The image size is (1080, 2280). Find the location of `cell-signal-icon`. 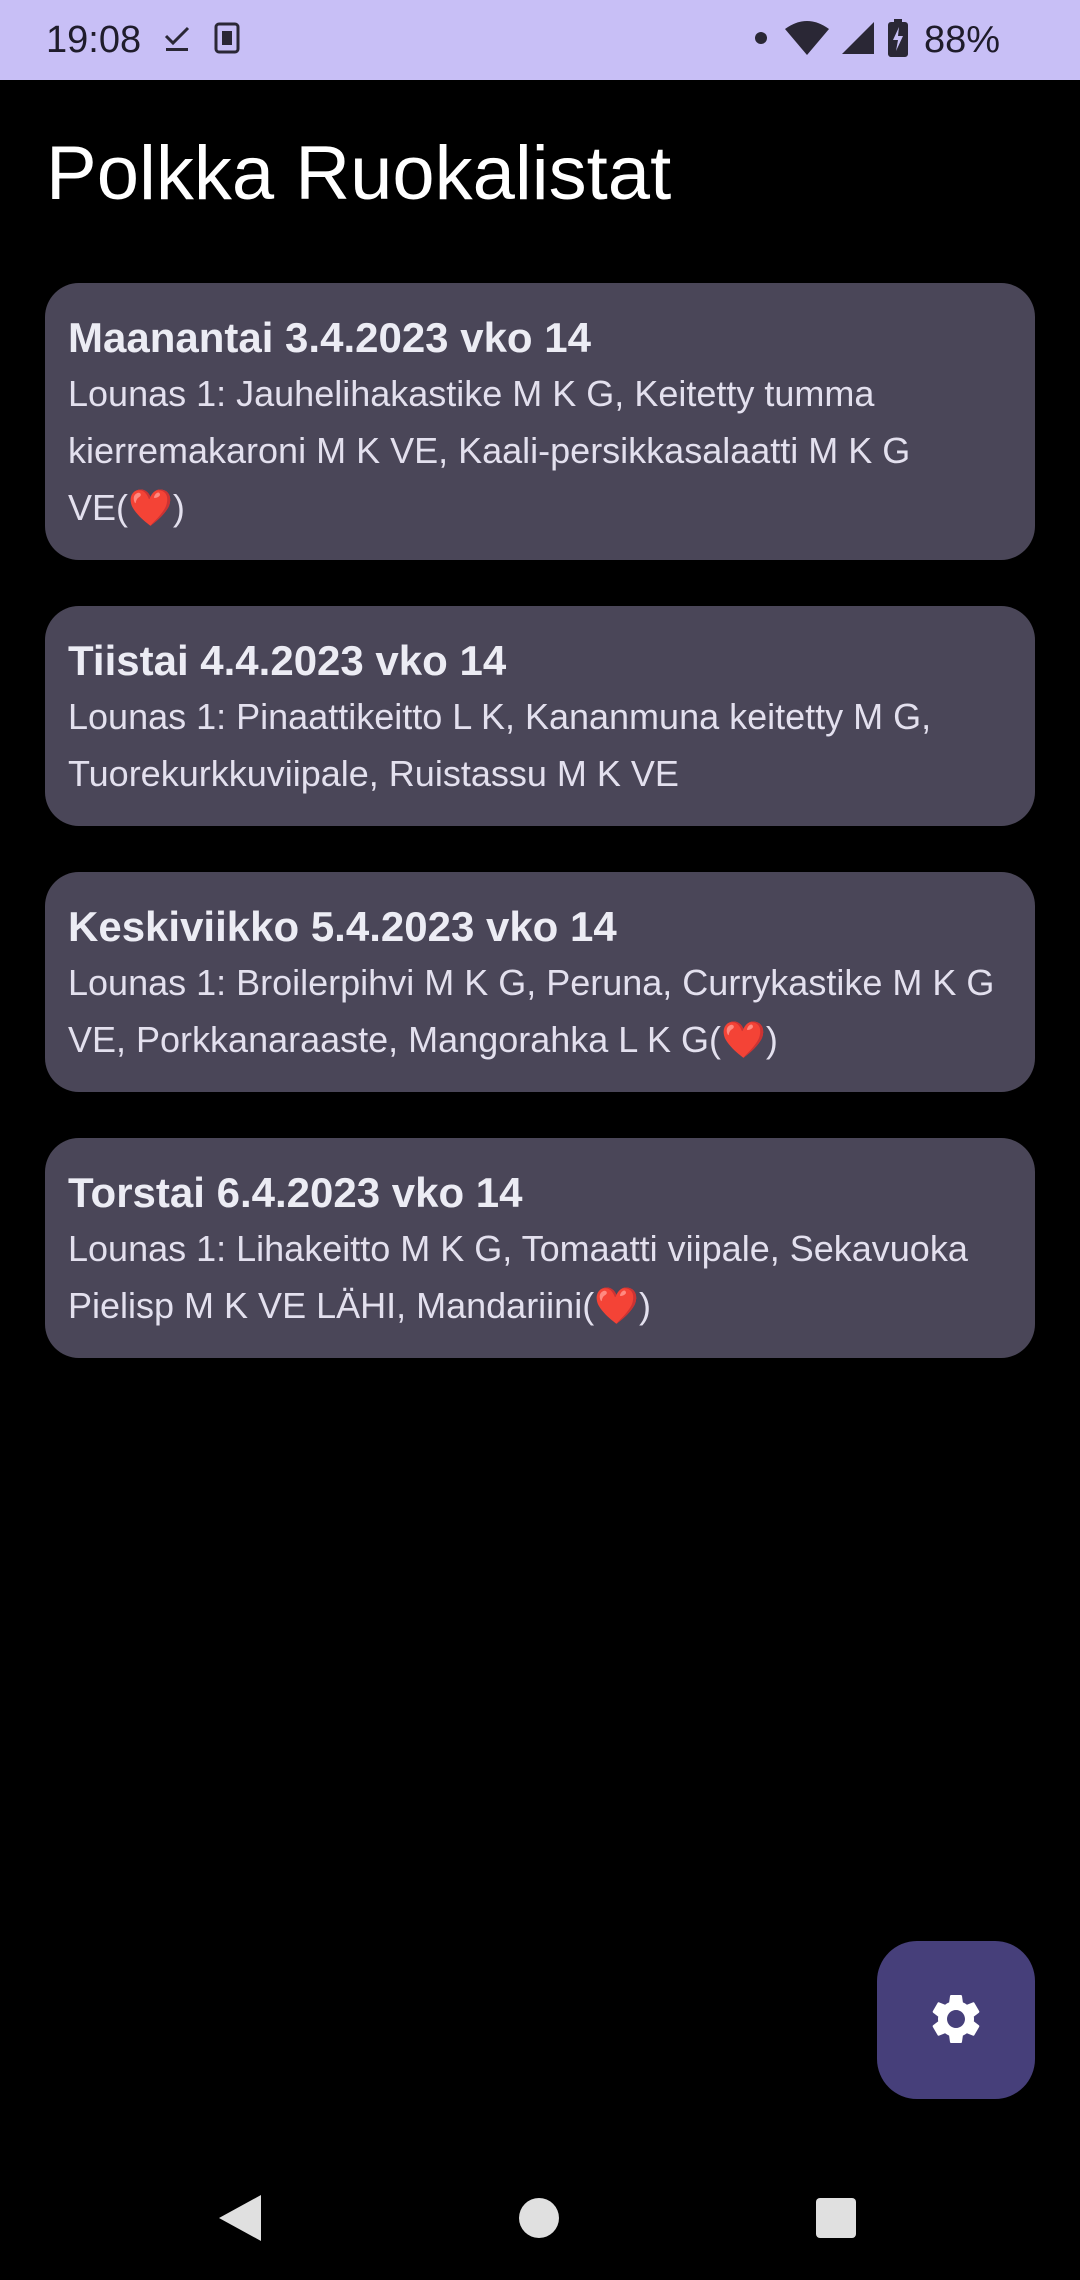

cell-signal-icon is located at coordinates (858, 40).